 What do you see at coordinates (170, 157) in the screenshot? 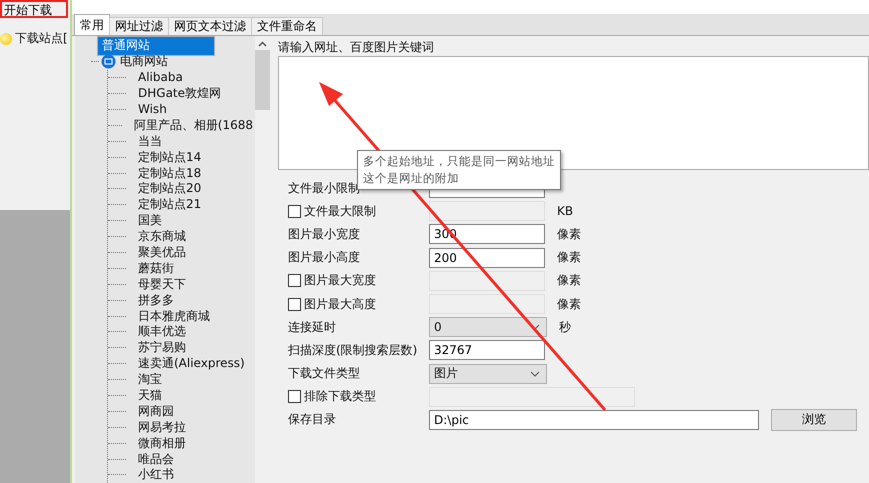
I see `tree-item: 定制站点14` at bounding box center [170, 157].